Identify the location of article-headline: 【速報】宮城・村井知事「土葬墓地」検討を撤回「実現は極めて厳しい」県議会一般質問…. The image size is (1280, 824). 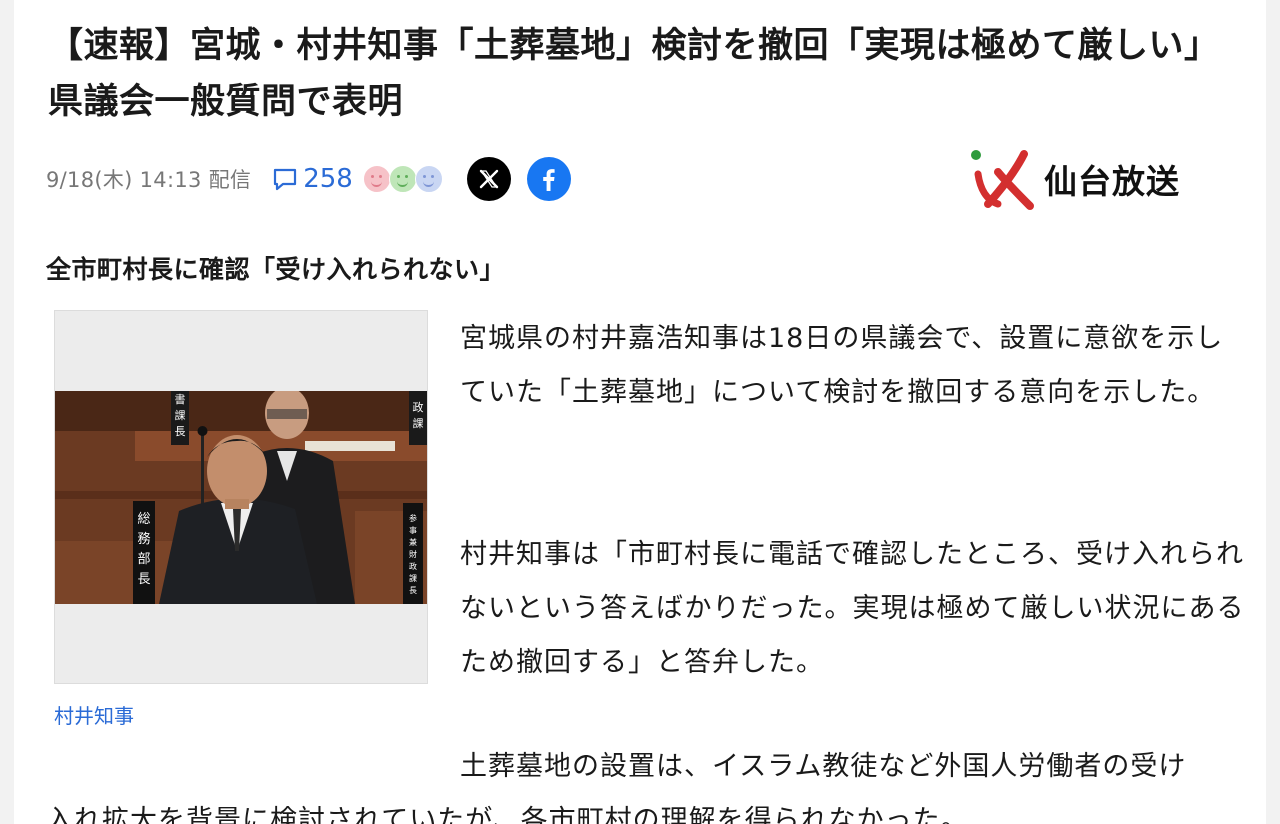
(634, 74).